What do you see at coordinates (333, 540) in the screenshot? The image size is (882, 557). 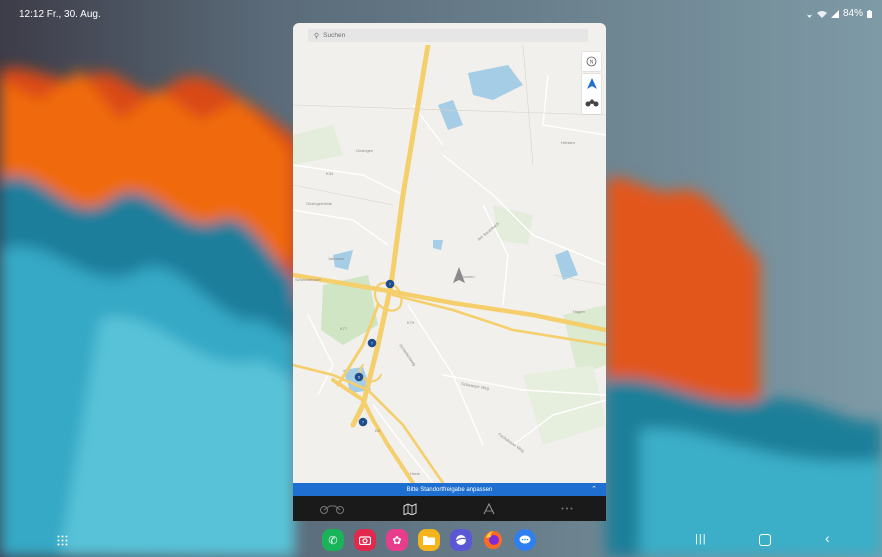 I see `phone-app-icon: ✆` at bounding box center [333, 540].